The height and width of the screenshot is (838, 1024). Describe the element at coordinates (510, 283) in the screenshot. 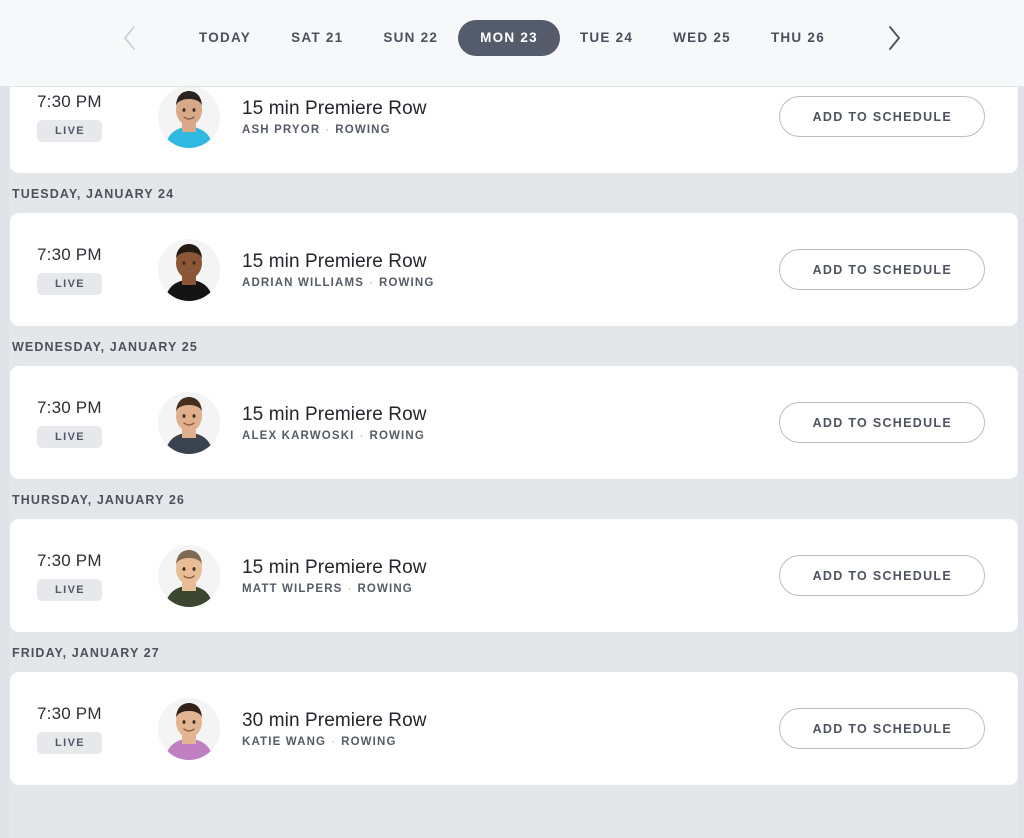

I see `class-meta: ADRIAN WILLIAMS · ROWING` at that location.